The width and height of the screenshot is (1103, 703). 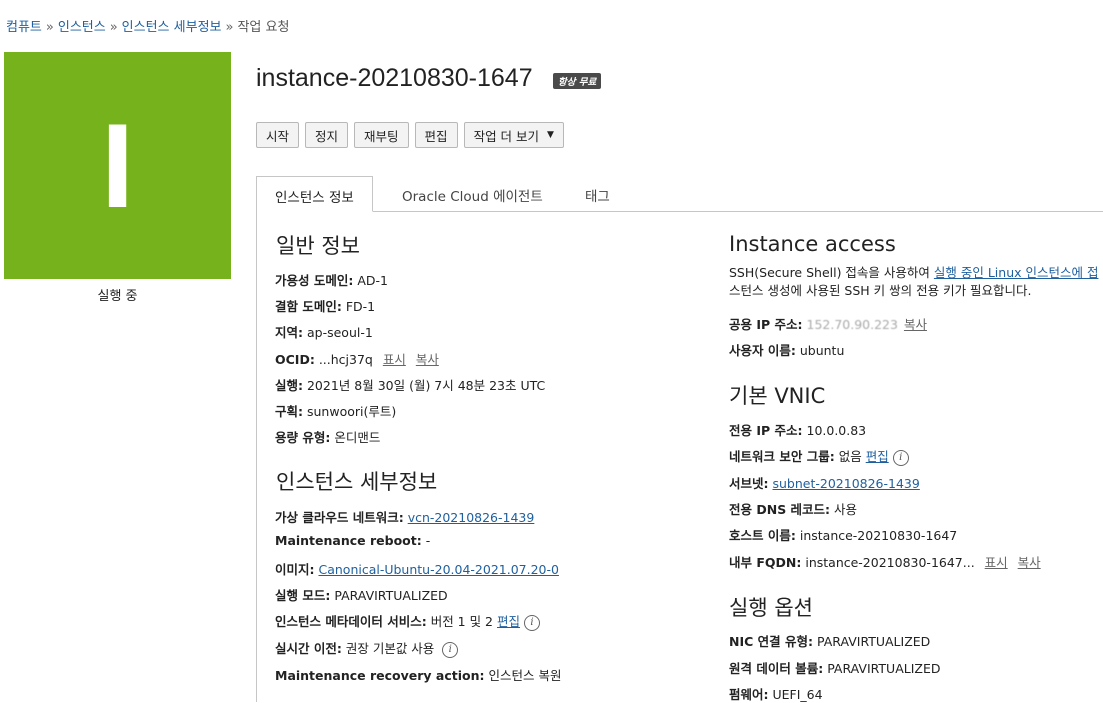 What do you see at coordinates (679, 194) in the screenshot?
I see `tab-bar: 인스턴스 정보 Oracle Cloud 에이전트 태그` at bounding box center [679, 194].